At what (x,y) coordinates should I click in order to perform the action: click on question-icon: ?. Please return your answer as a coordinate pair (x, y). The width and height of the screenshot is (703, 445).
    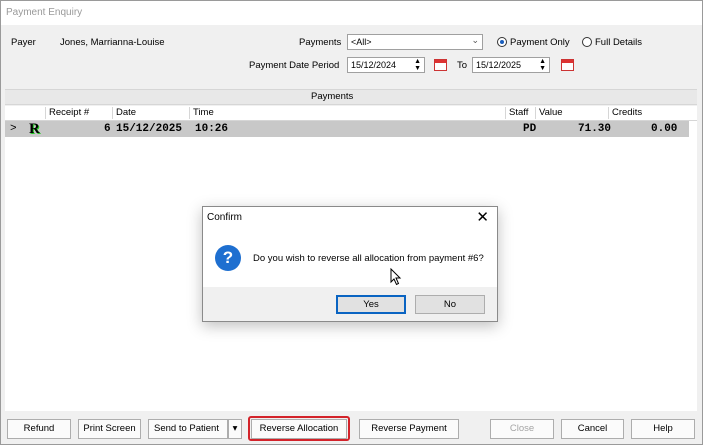
    Looking at the image, I should click on (228, 258).